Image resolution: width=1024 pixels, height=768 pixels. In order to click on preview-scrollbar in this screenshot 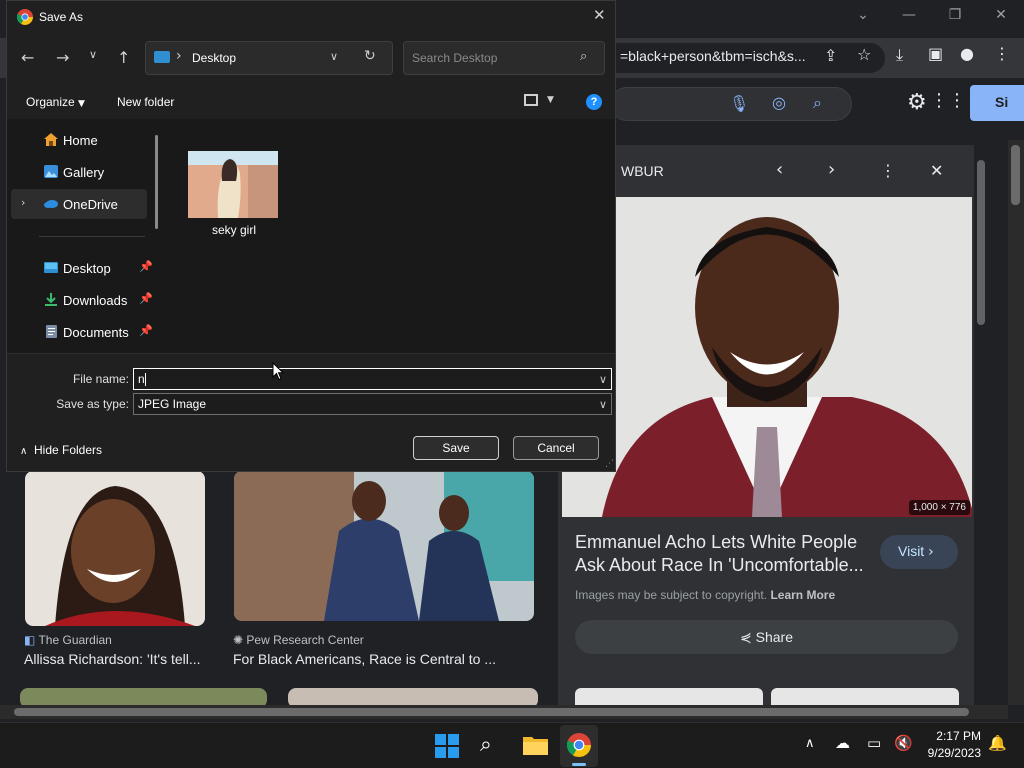, I will do `click(981, 425)`.